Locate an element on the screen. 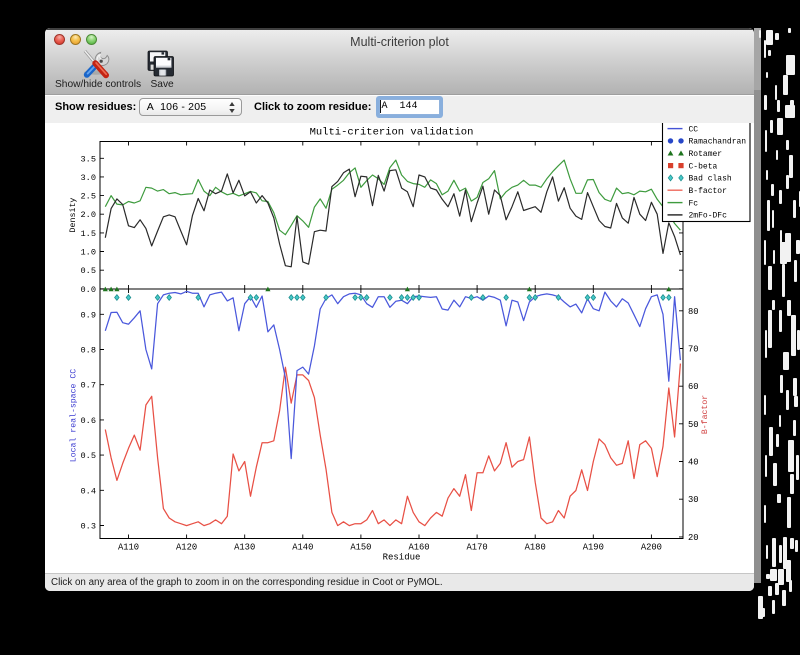 The width and height of the screenshot is (800, 655). svg-text: 30 is located at coordinates (693, 500).